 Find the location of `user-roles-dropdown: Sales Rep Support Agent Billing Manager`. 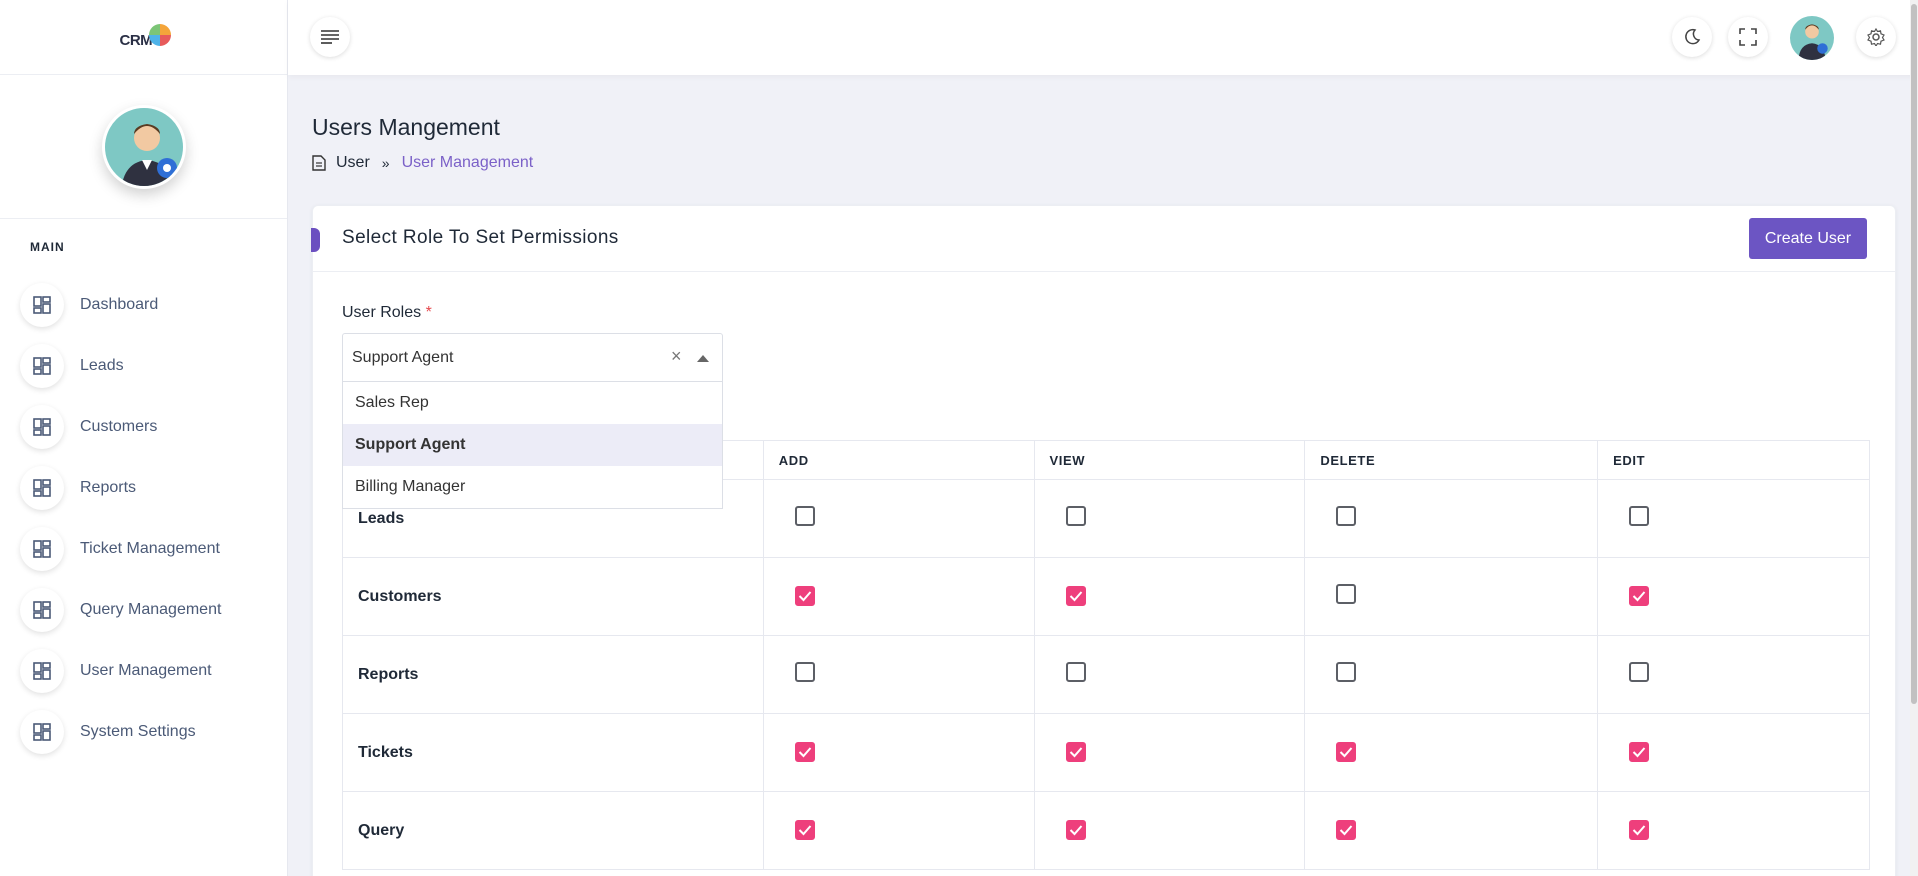

user-roles-dropdown: Sales Rep Support Agent Billing Manager is located at coordinates (532, 445).